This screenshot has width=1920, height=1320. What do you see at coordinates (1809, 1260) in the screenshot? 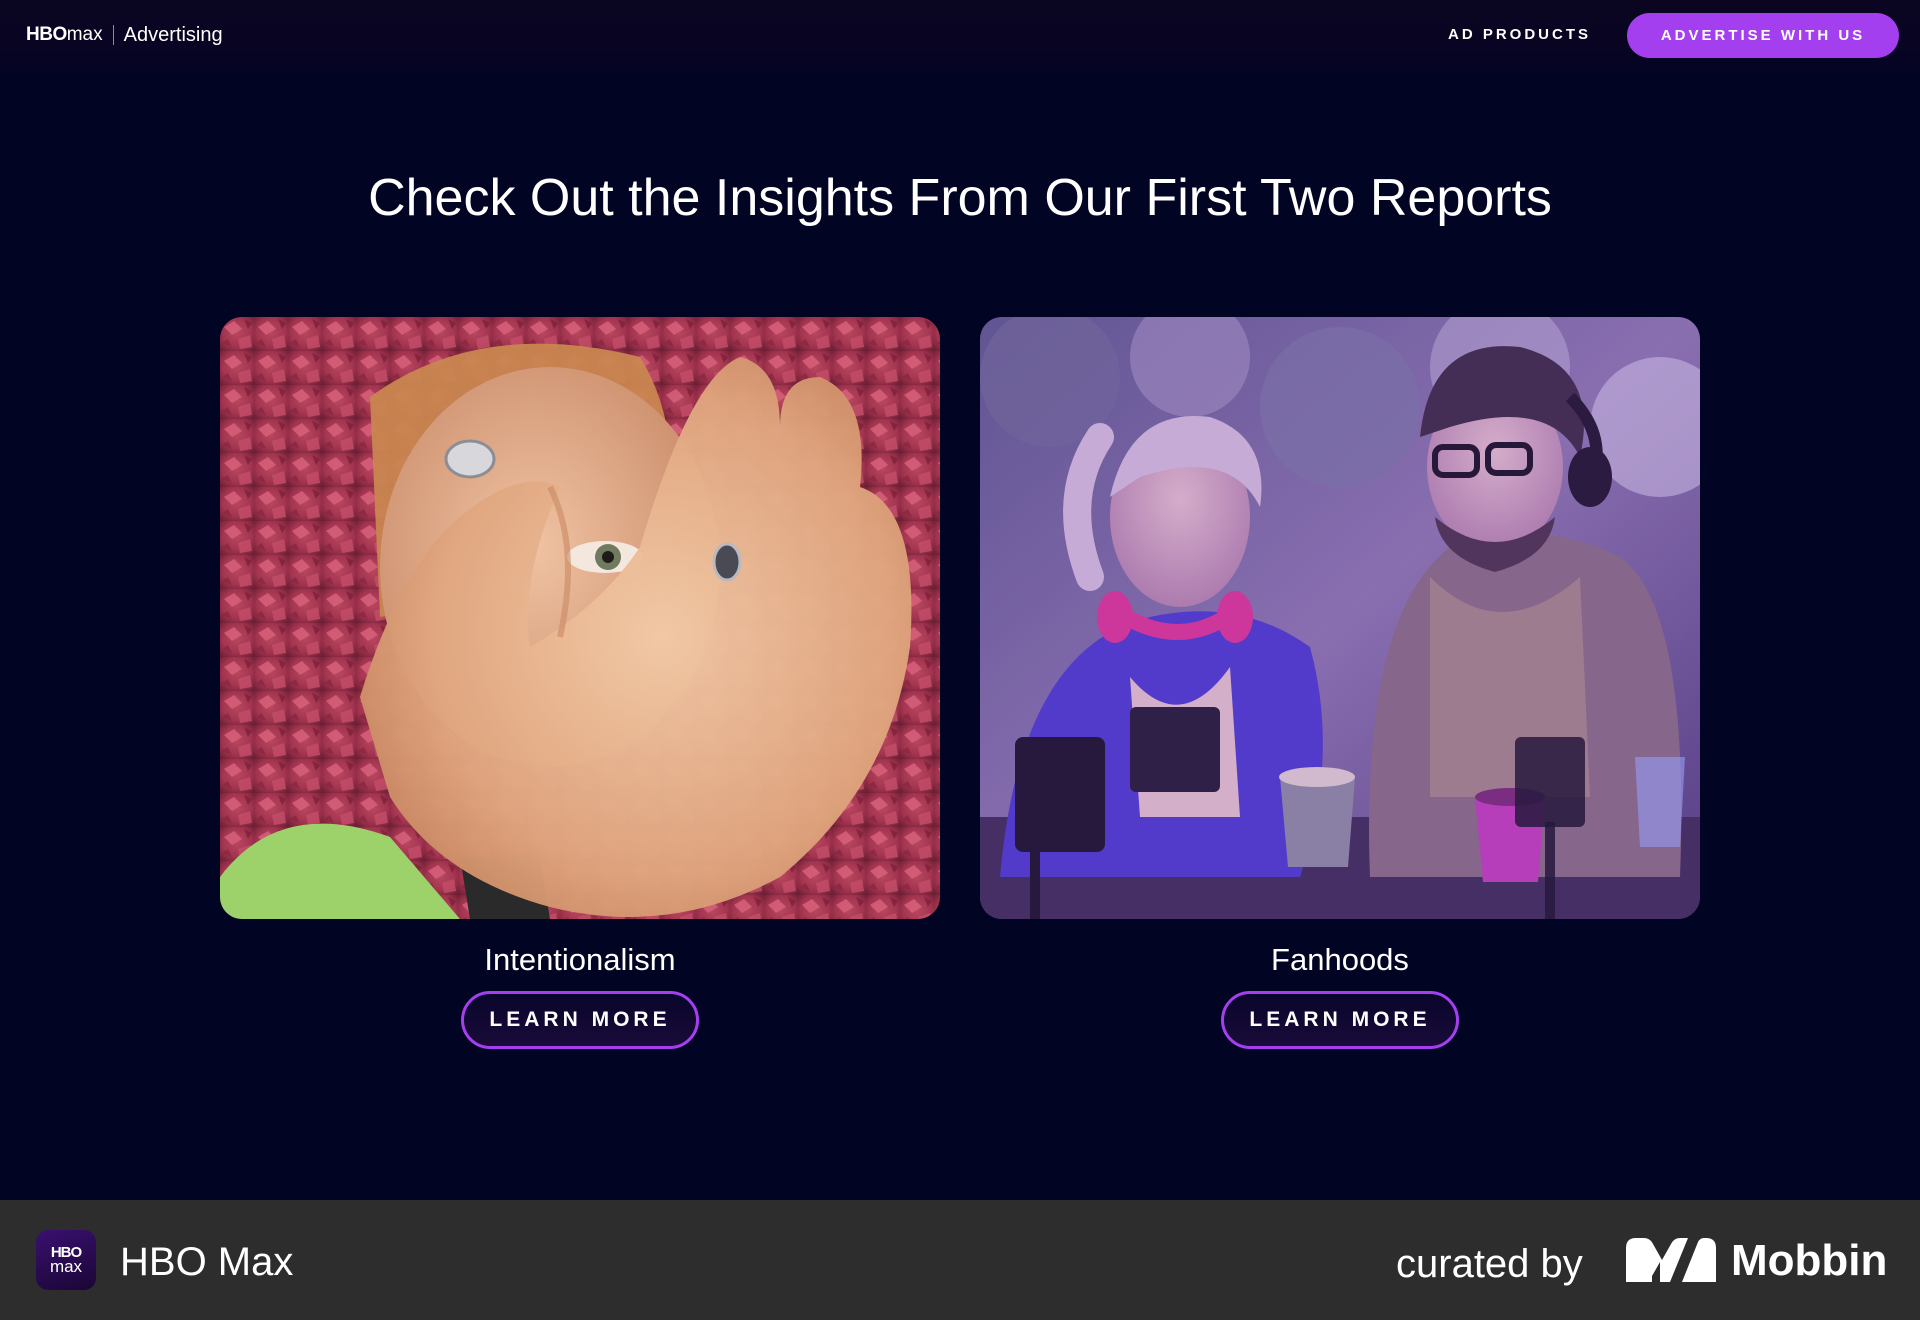
I see `mobbin-wordmark: Mobbin` at bounding box center [1809, 1260].